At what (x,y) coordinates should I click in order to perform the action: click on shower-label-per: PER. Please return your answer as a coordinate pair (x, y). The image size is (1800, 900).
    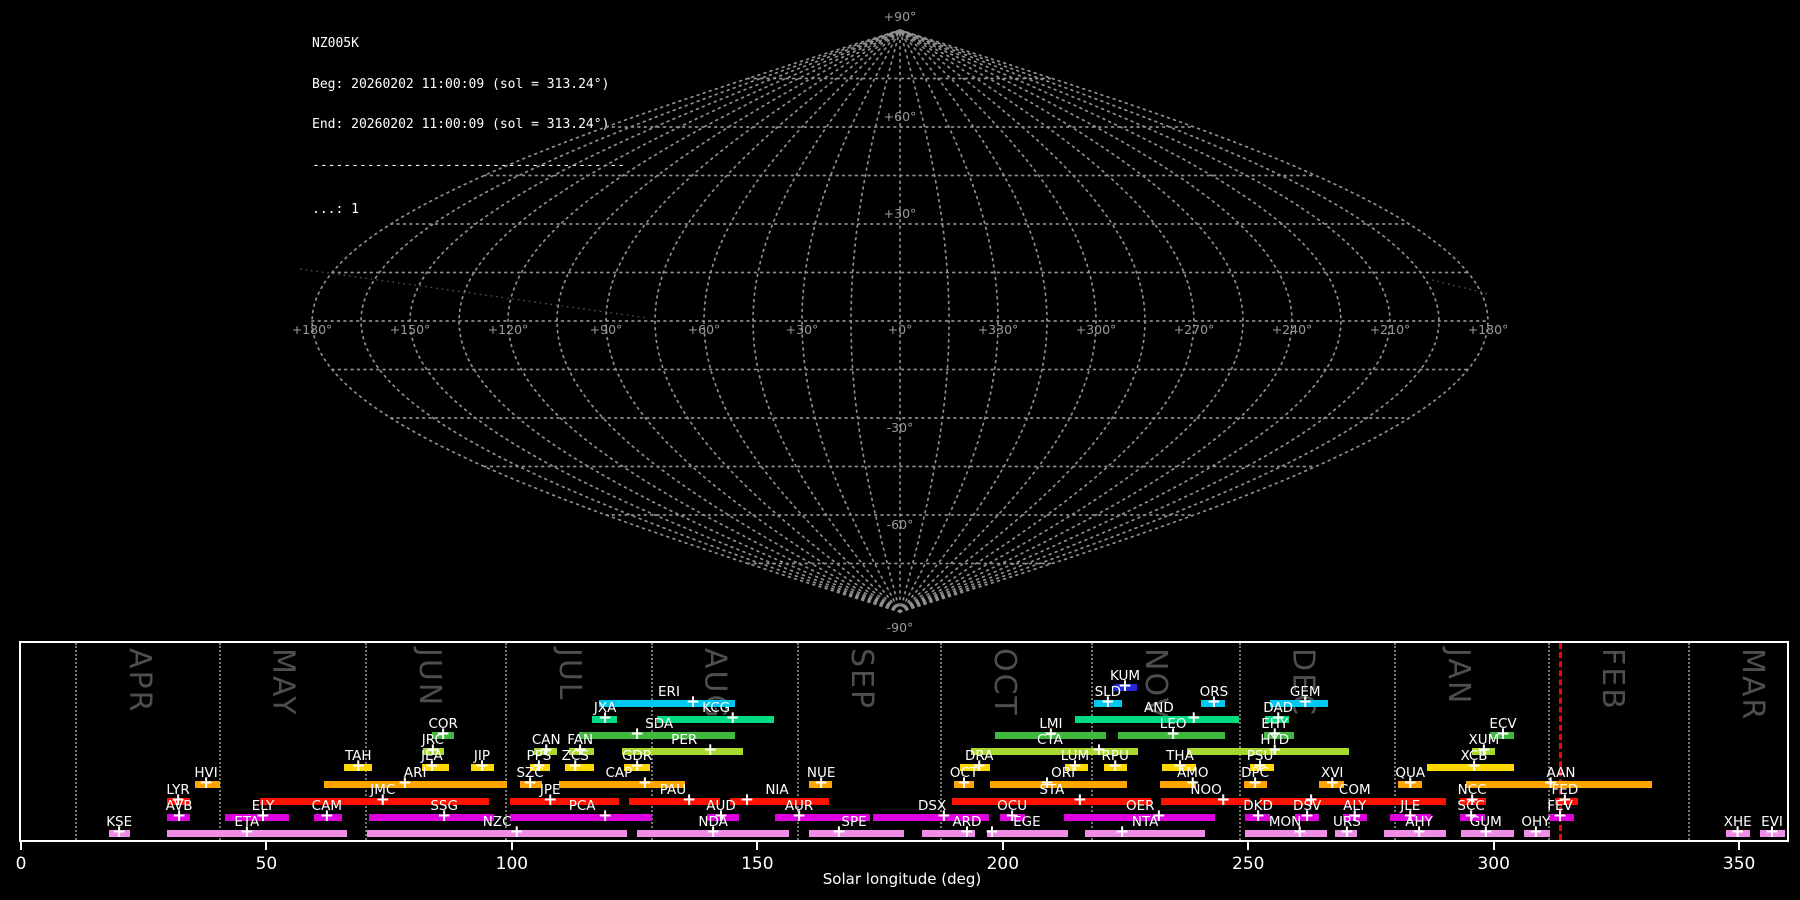
    Looking at the image, I should click on (684, 740).